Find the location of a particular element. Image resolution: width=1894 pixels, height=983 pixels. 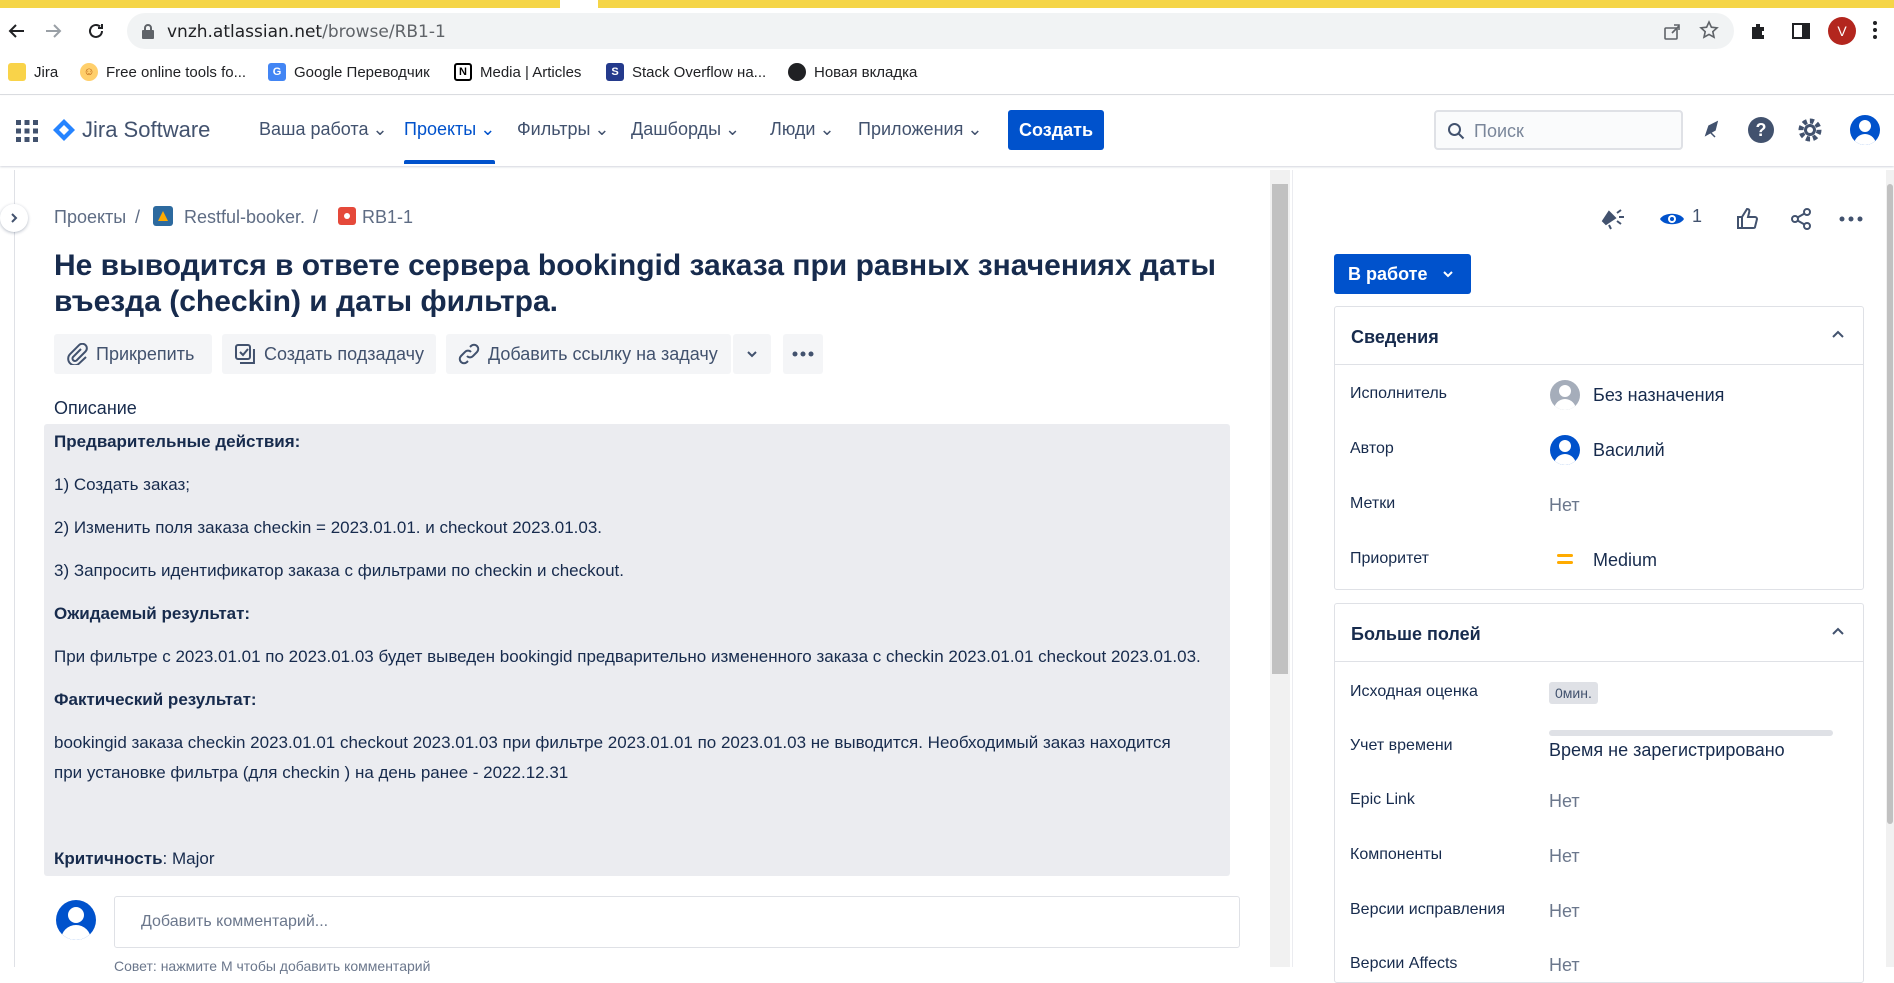

reload-icon is located at coordinates (96, 31).